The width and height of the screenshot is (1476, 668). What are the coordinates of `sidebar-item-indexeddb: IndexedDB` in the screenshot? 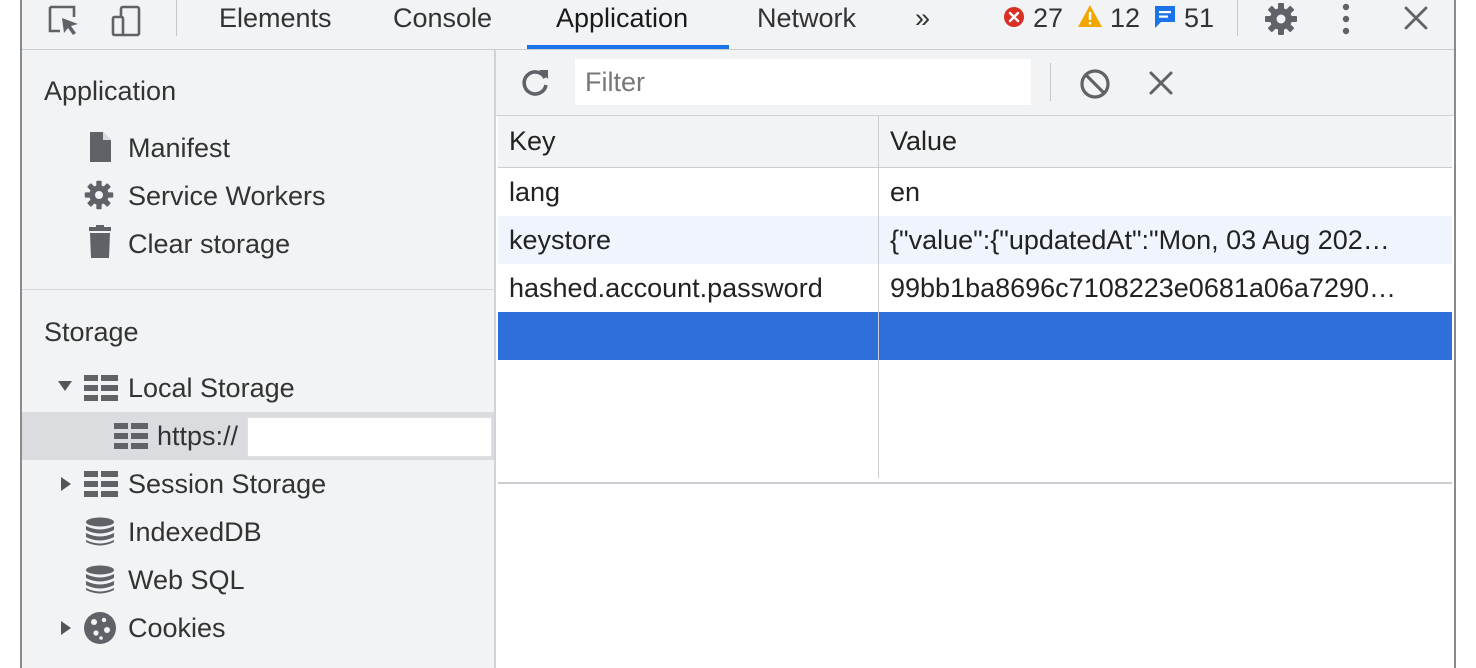 It's located at (258, 532).